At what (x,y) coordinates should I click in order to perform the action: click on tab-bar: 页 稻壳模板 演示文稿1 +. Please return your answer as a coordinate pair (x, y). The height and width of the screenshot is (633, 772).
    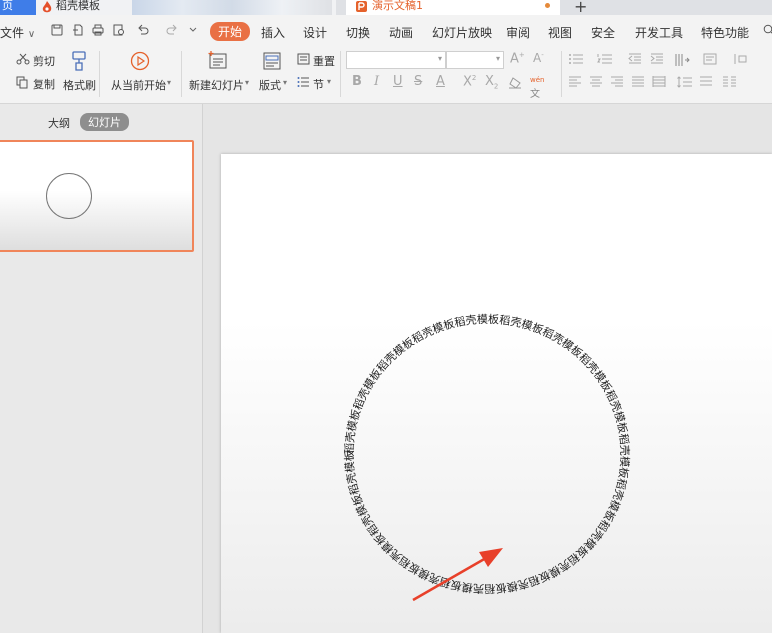
    Looking at the image, I should click on (386, 8).